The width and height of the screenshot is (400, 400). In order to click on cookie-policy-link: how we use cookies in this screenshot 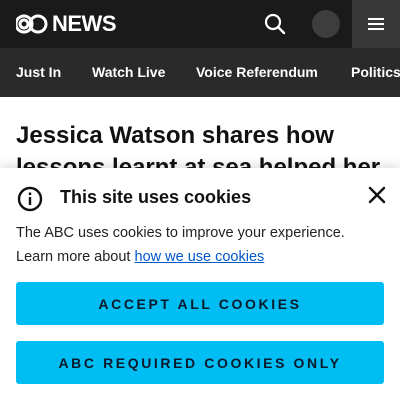, I will do `click(200, 257)`.